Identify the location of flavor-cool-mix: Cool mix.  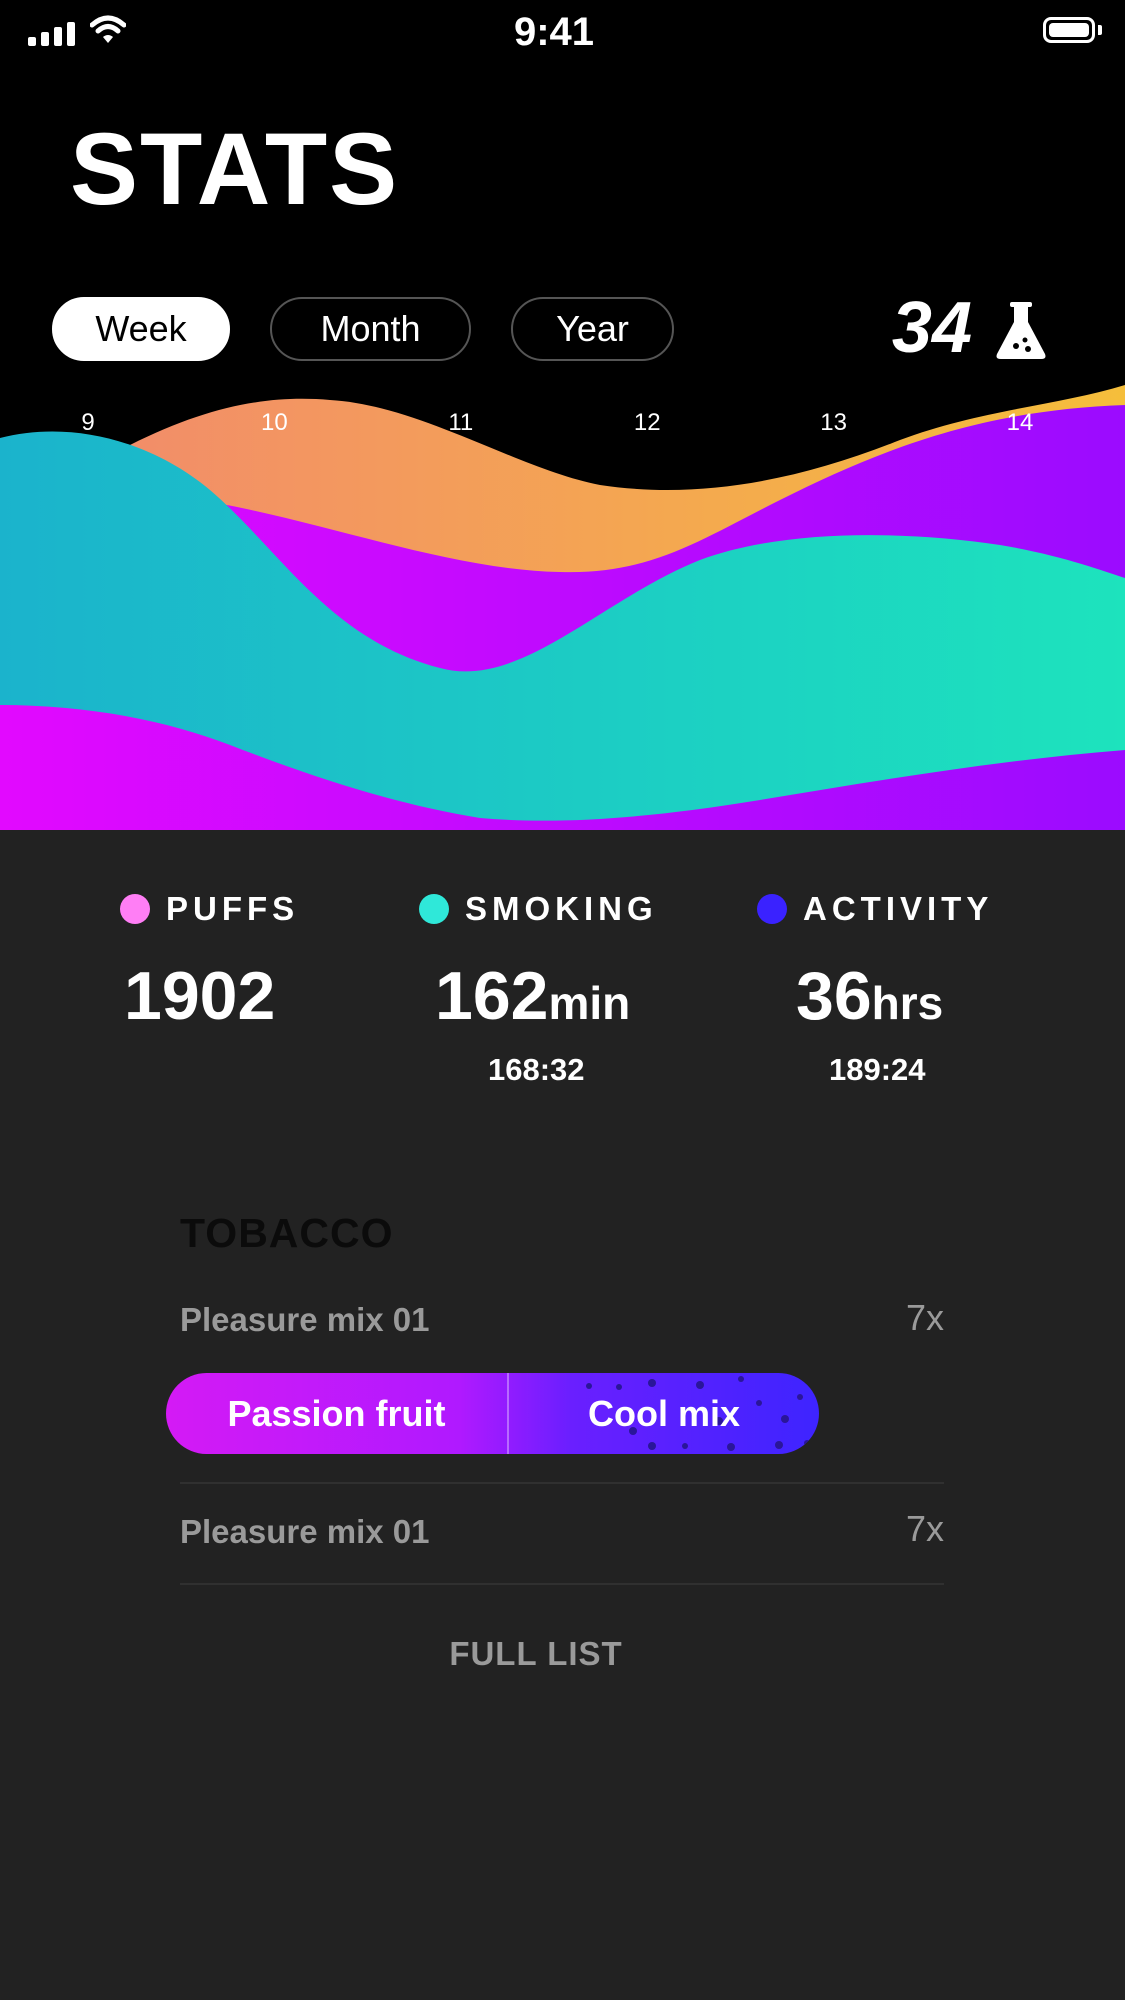
(664, 1413).